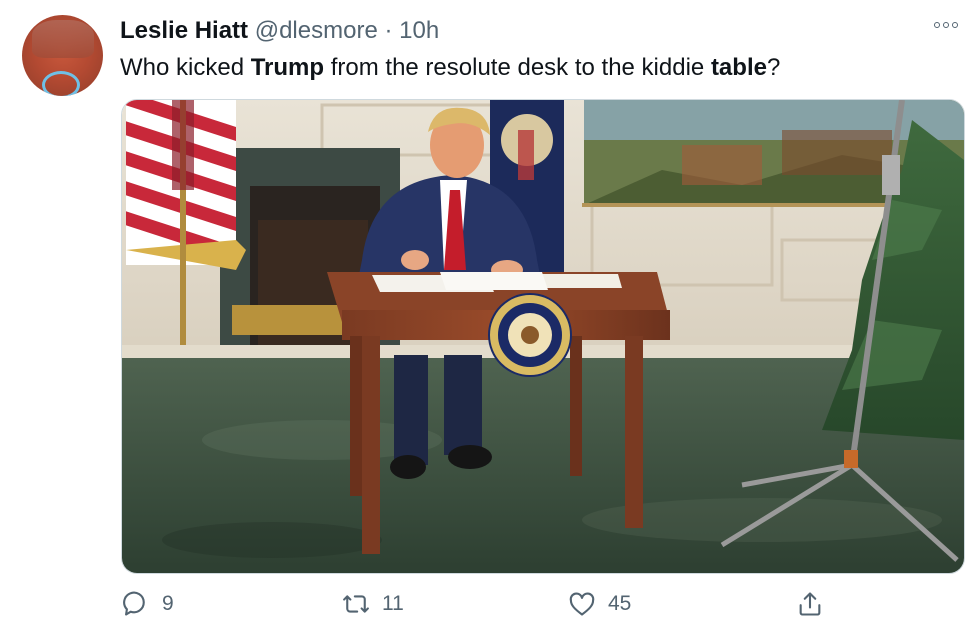 This screenshot has height=644, width=980. I want to click on like-count: 45, so click(620, 603).